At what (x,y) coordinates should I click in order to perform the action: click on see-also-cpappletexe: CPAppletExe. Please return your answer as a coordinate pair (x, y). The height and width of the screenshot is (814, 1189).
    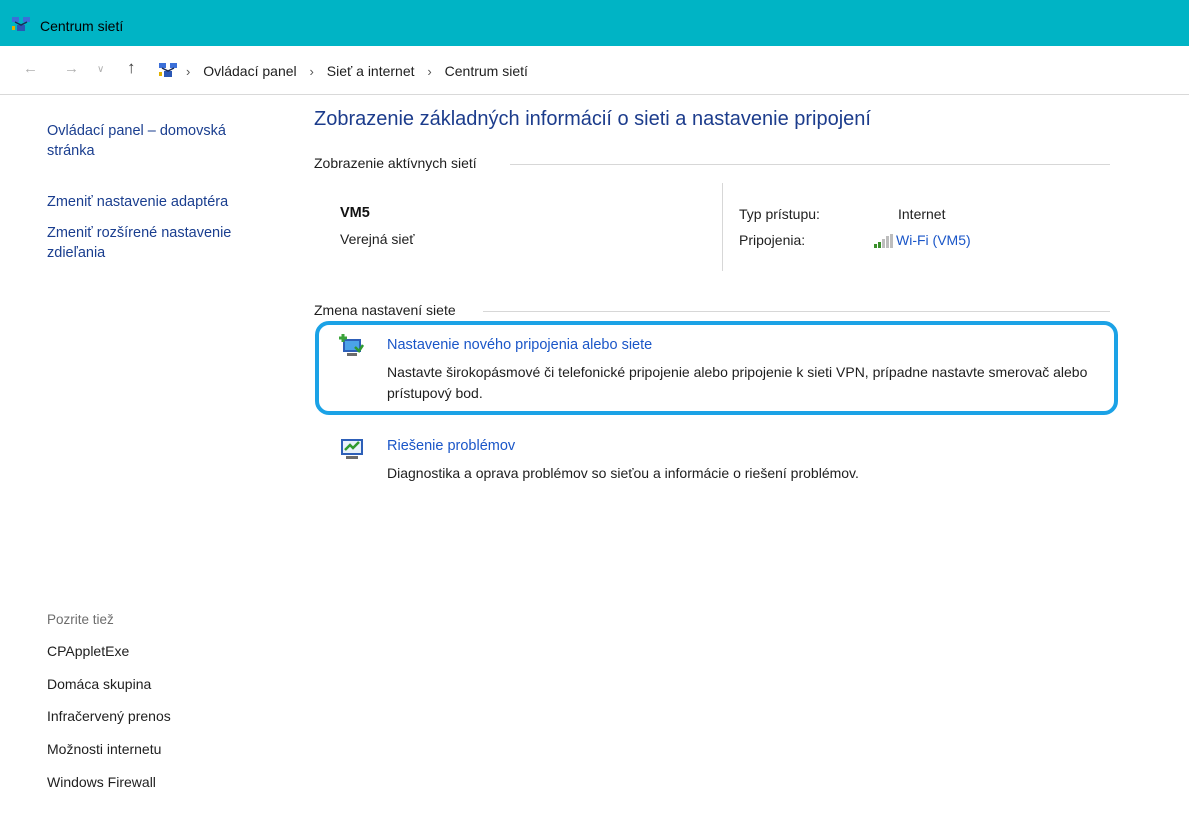
    Looking at the image, I should click on (88, 651).